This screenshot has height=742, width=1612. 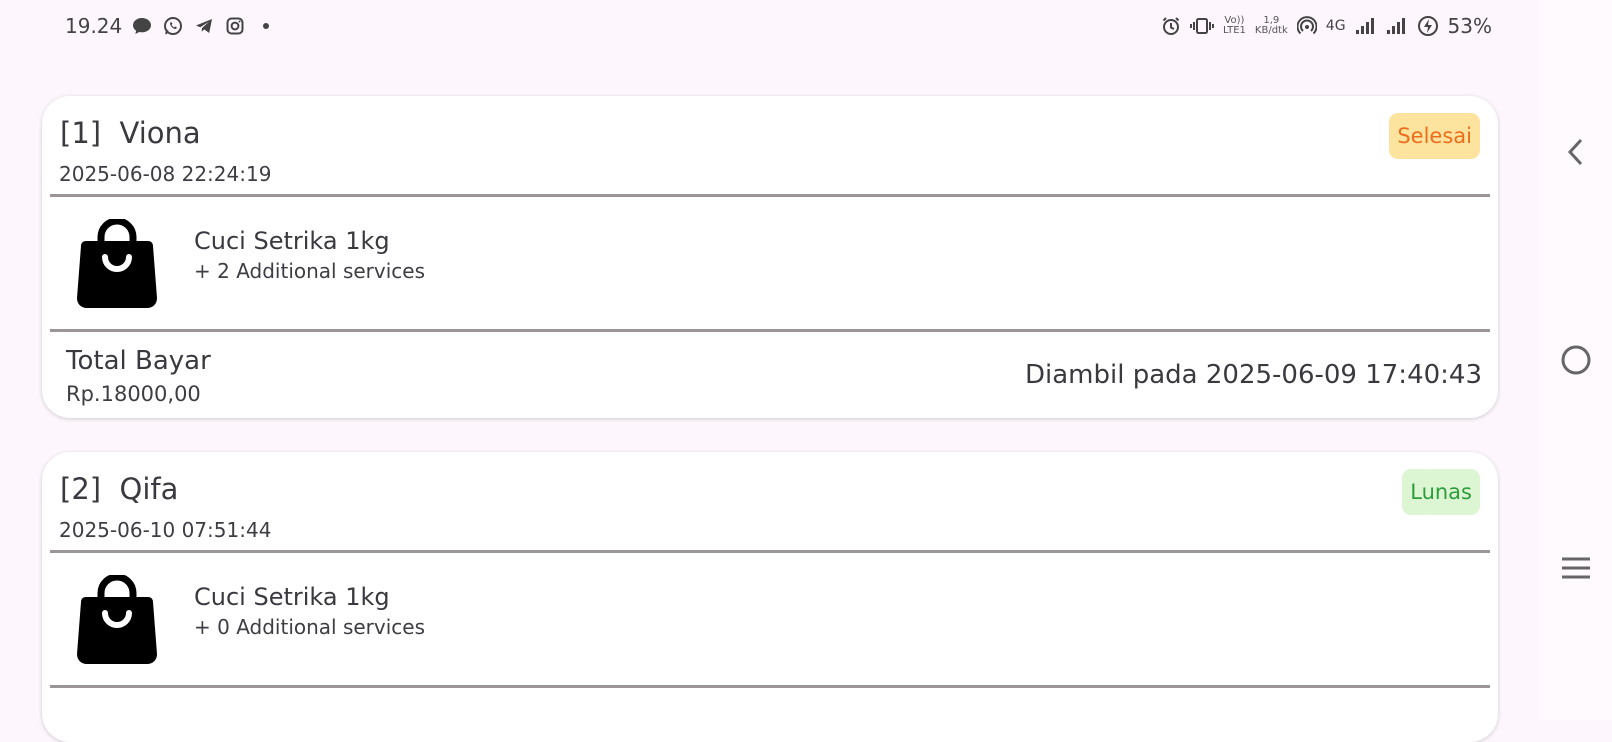 What do you see at coordinates (1469, 26) in the screenshot?
I see `battery-level: 53%` at bounding box center [1469, 26].